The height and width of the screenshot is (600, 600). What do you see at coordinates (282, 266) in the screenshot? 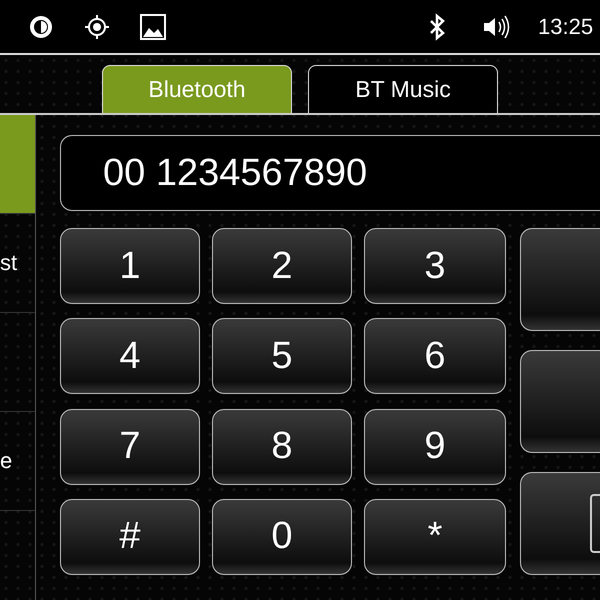
I see `keypad-key: 2` at bounding box center [282, 266].